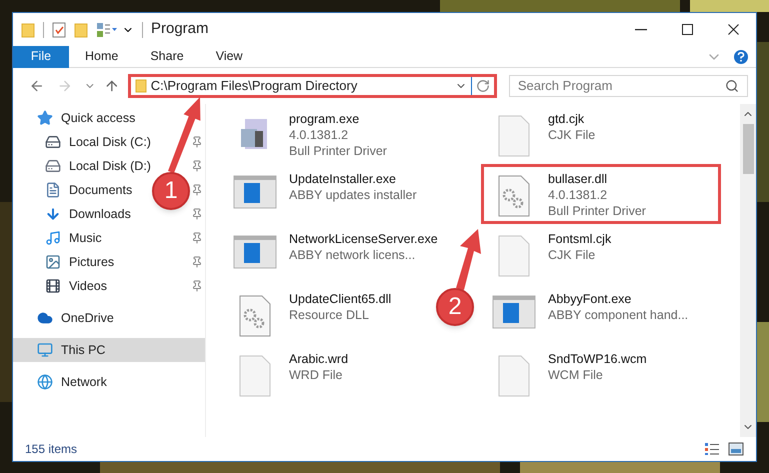 The image size is (769, 473). I want to click on sidebar-item: Quick access, so click(78, 118).